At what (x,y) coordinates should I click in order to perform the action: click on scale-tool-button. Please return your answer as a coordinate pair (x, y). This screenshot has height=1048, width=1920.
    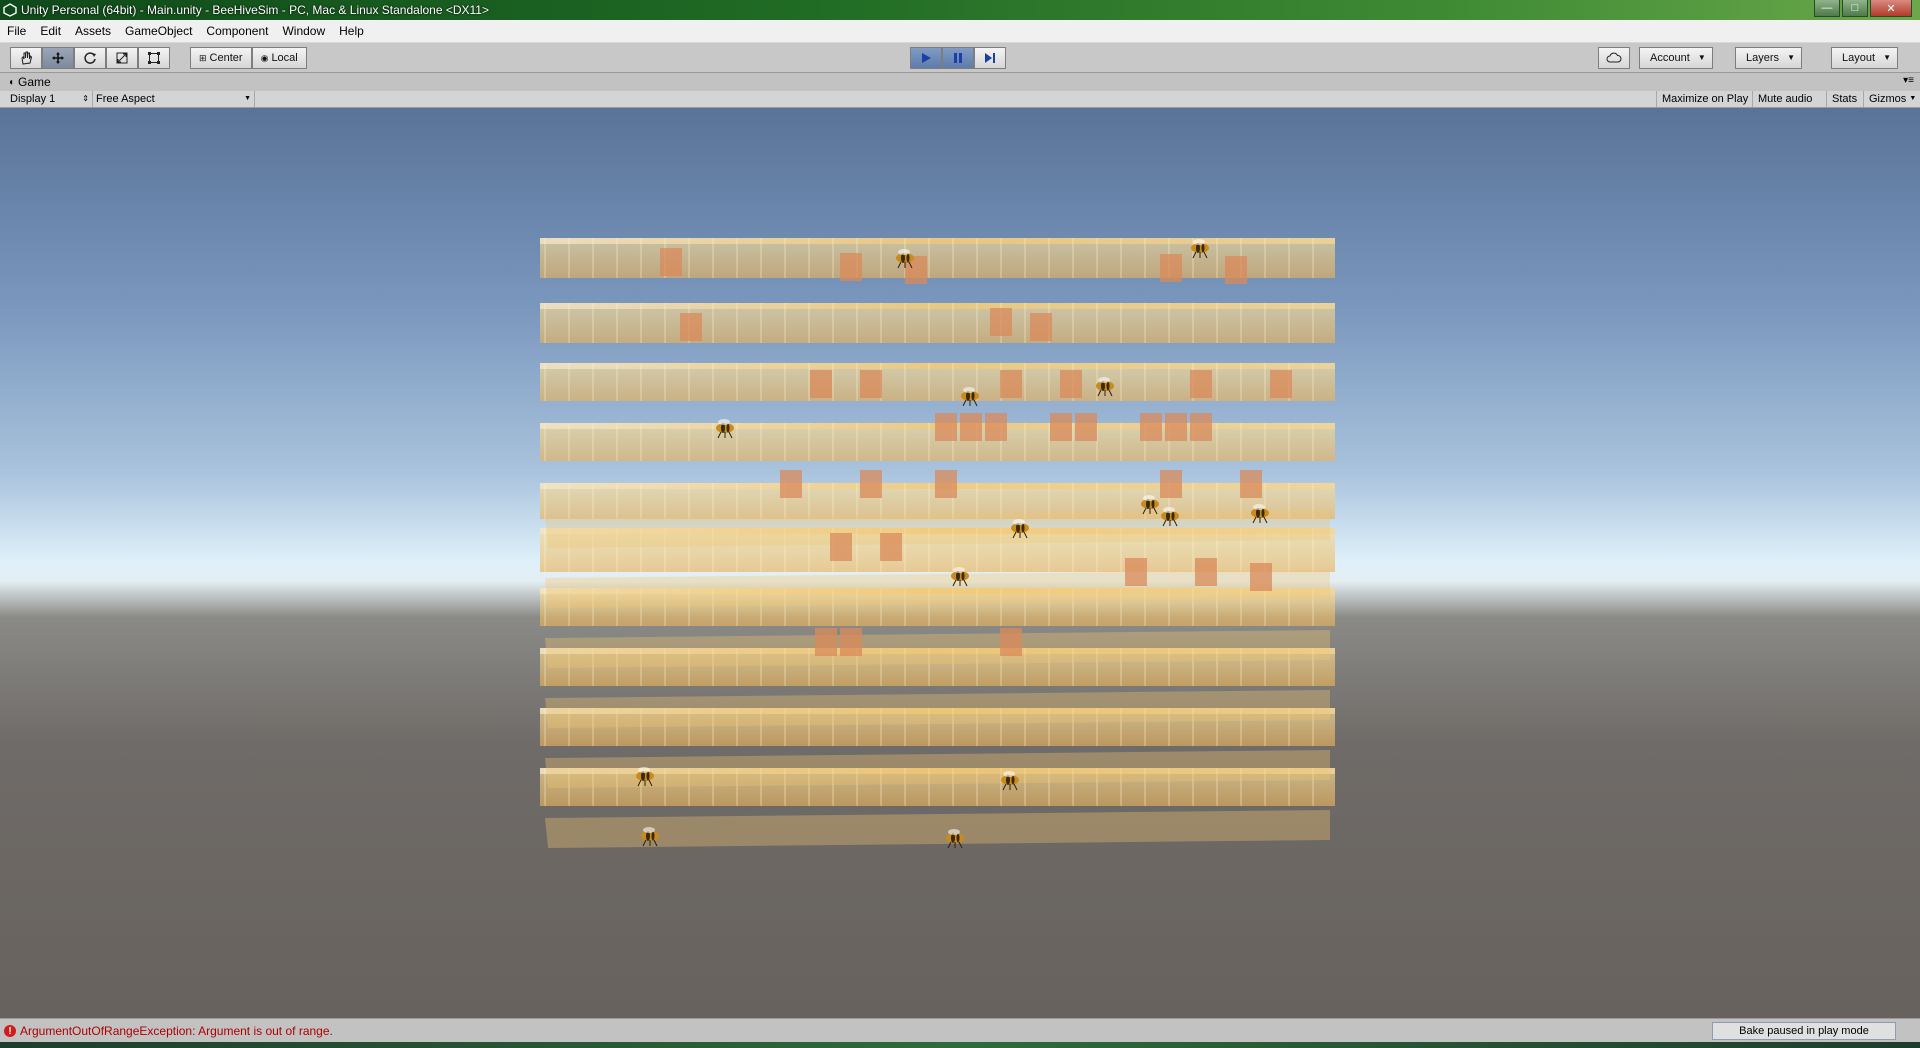
    Looking at the image, I should click on (122, 58).